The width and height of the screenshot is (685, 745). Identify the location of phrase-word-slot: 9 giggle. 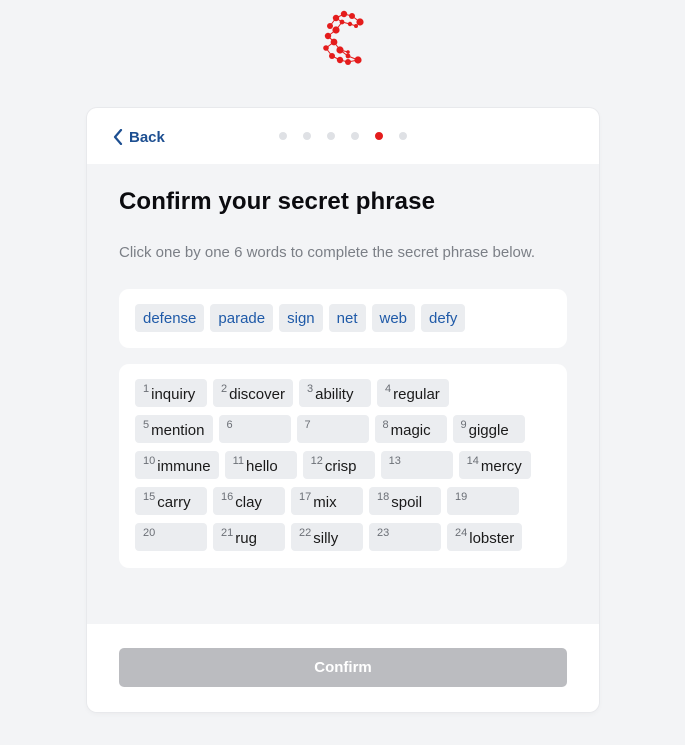
(488, 429).